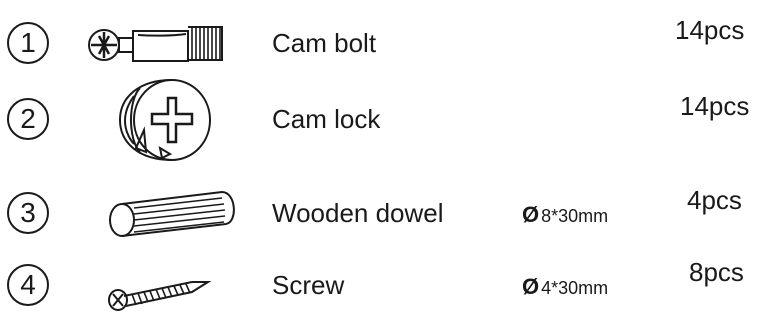 This screenshot has width=763, height=329. Describe the element at coordinates (324, 43) in the screenshot. I see `item-name: Cam bolt` at that location.